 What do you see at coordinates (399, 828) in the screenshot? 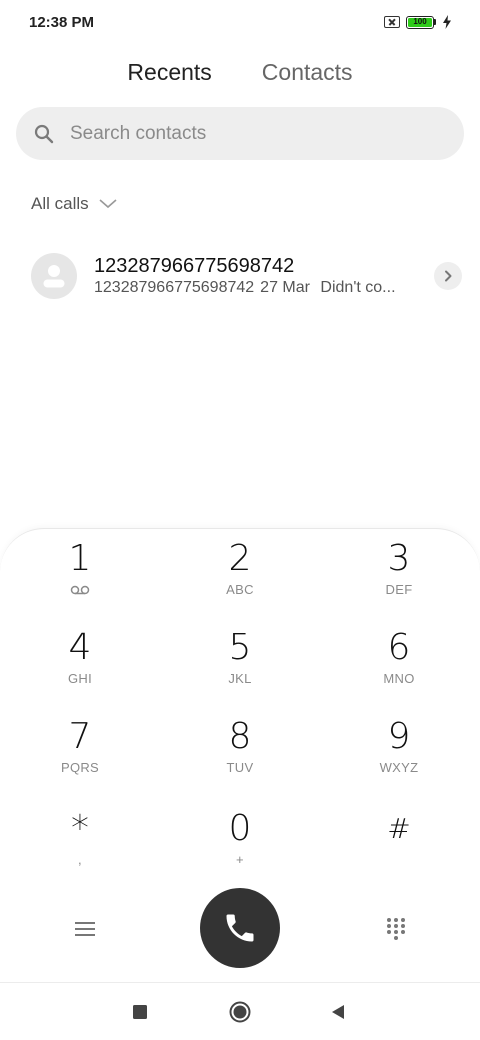
I see `dial-key-digit: #` at bounding box center [399, 828].